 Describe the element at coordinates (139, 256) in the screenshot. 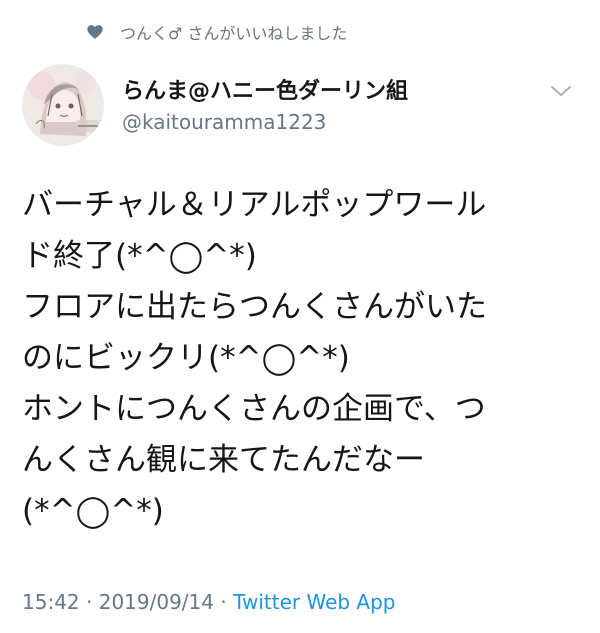

I see `tweet-text-line: ド終了(*^◯^*)` at that location.